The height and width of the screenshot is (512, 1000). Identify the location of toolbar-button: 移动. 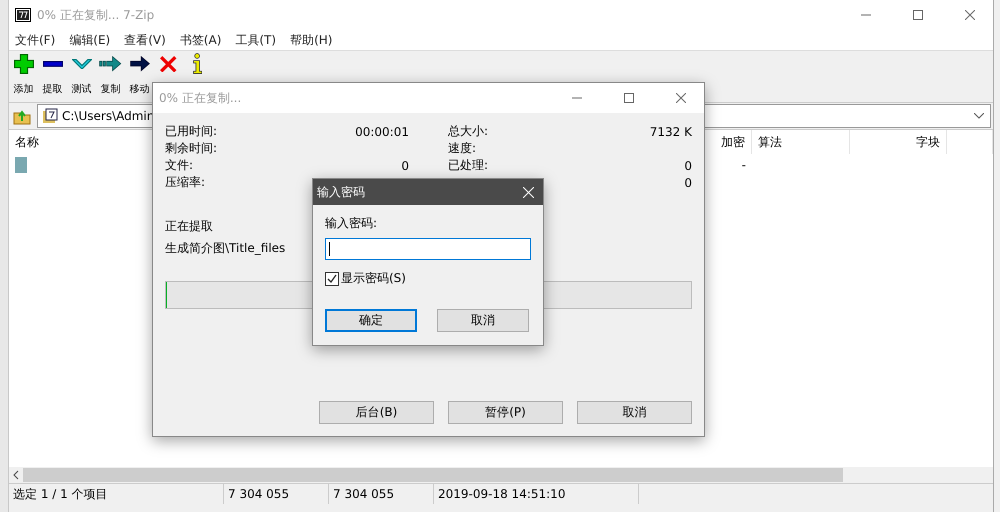
(139, 75).